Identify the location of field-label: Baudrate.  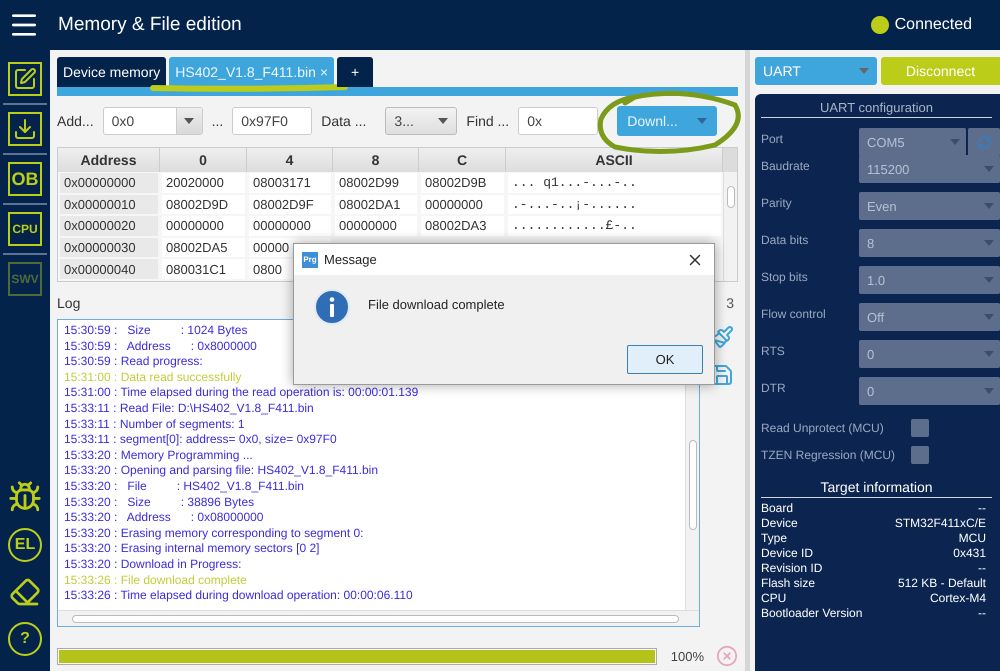
(786, 165).